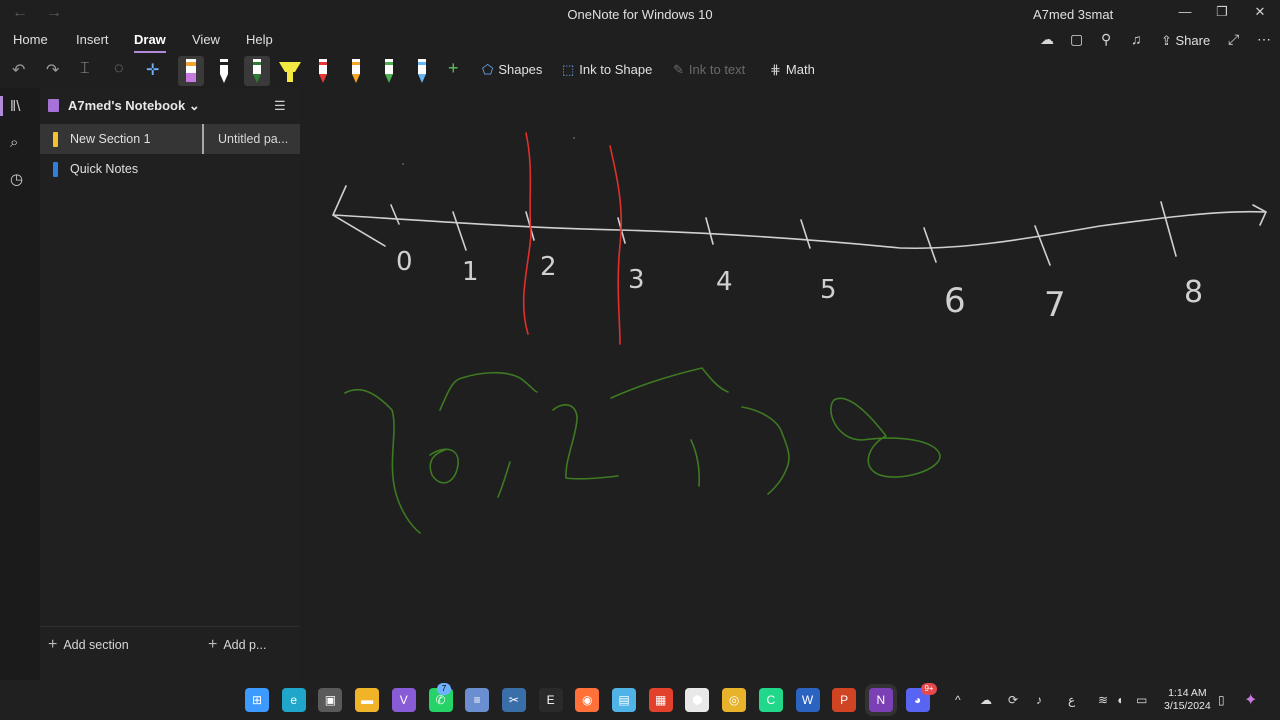 This screenshot has height=720, width=1280. What do you see at coordinates (1073, 14) in the screenshot?
I see `user-name: A7med 3smat` at bounding box center [1073, 14].